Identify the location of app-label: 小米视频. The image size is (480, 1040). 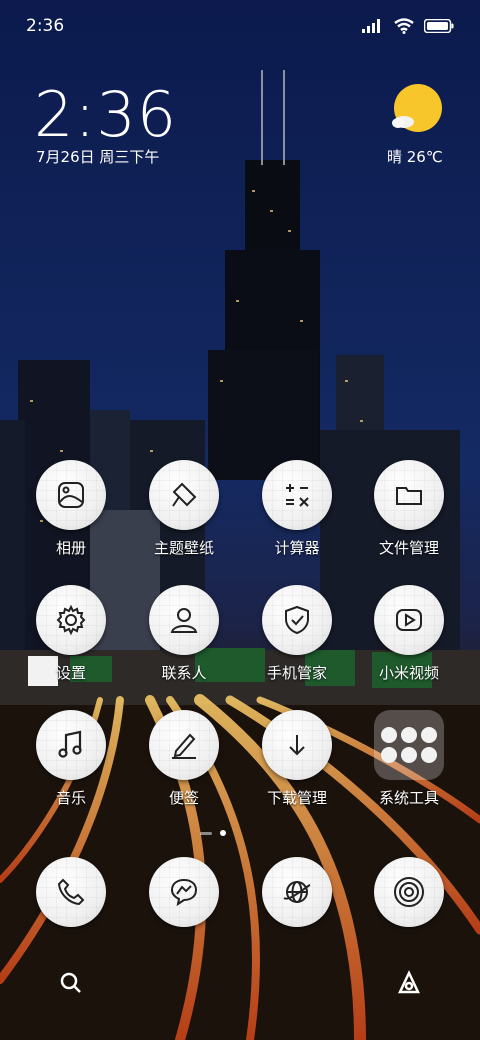
(408, 673).